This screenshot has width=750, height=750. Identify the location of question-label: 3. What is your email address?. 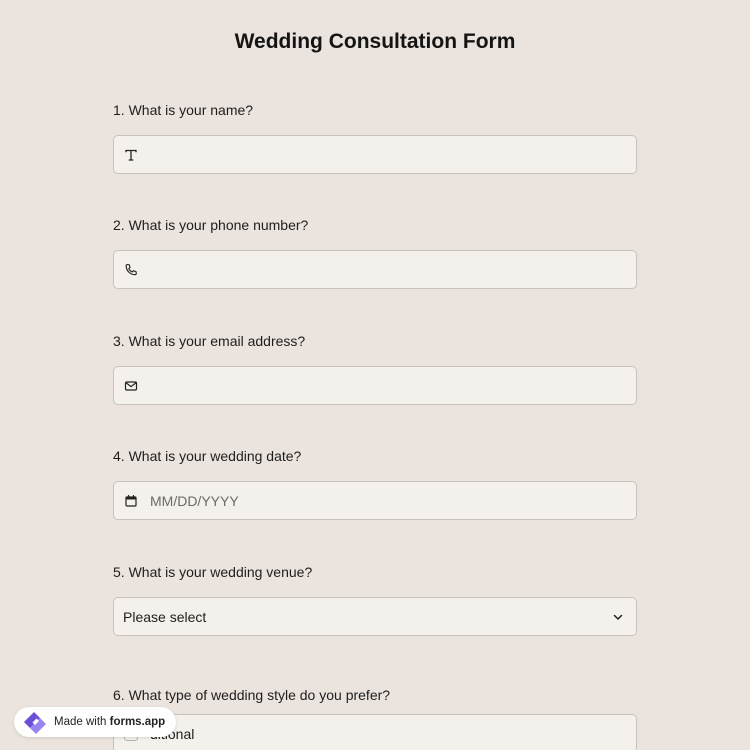
(209, 341).